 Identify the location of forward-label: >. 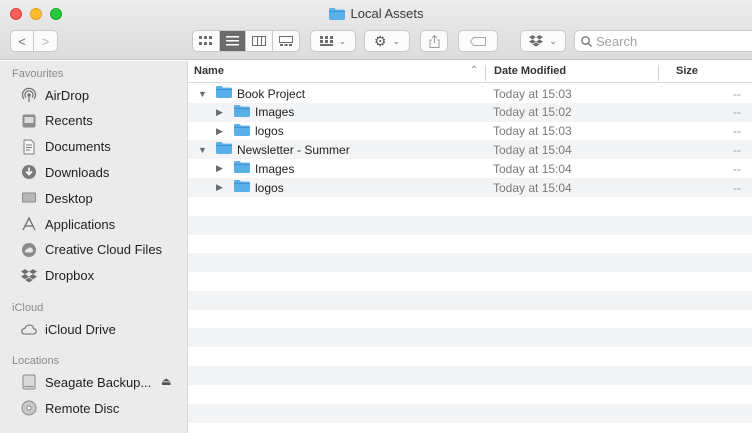
(45, 41).